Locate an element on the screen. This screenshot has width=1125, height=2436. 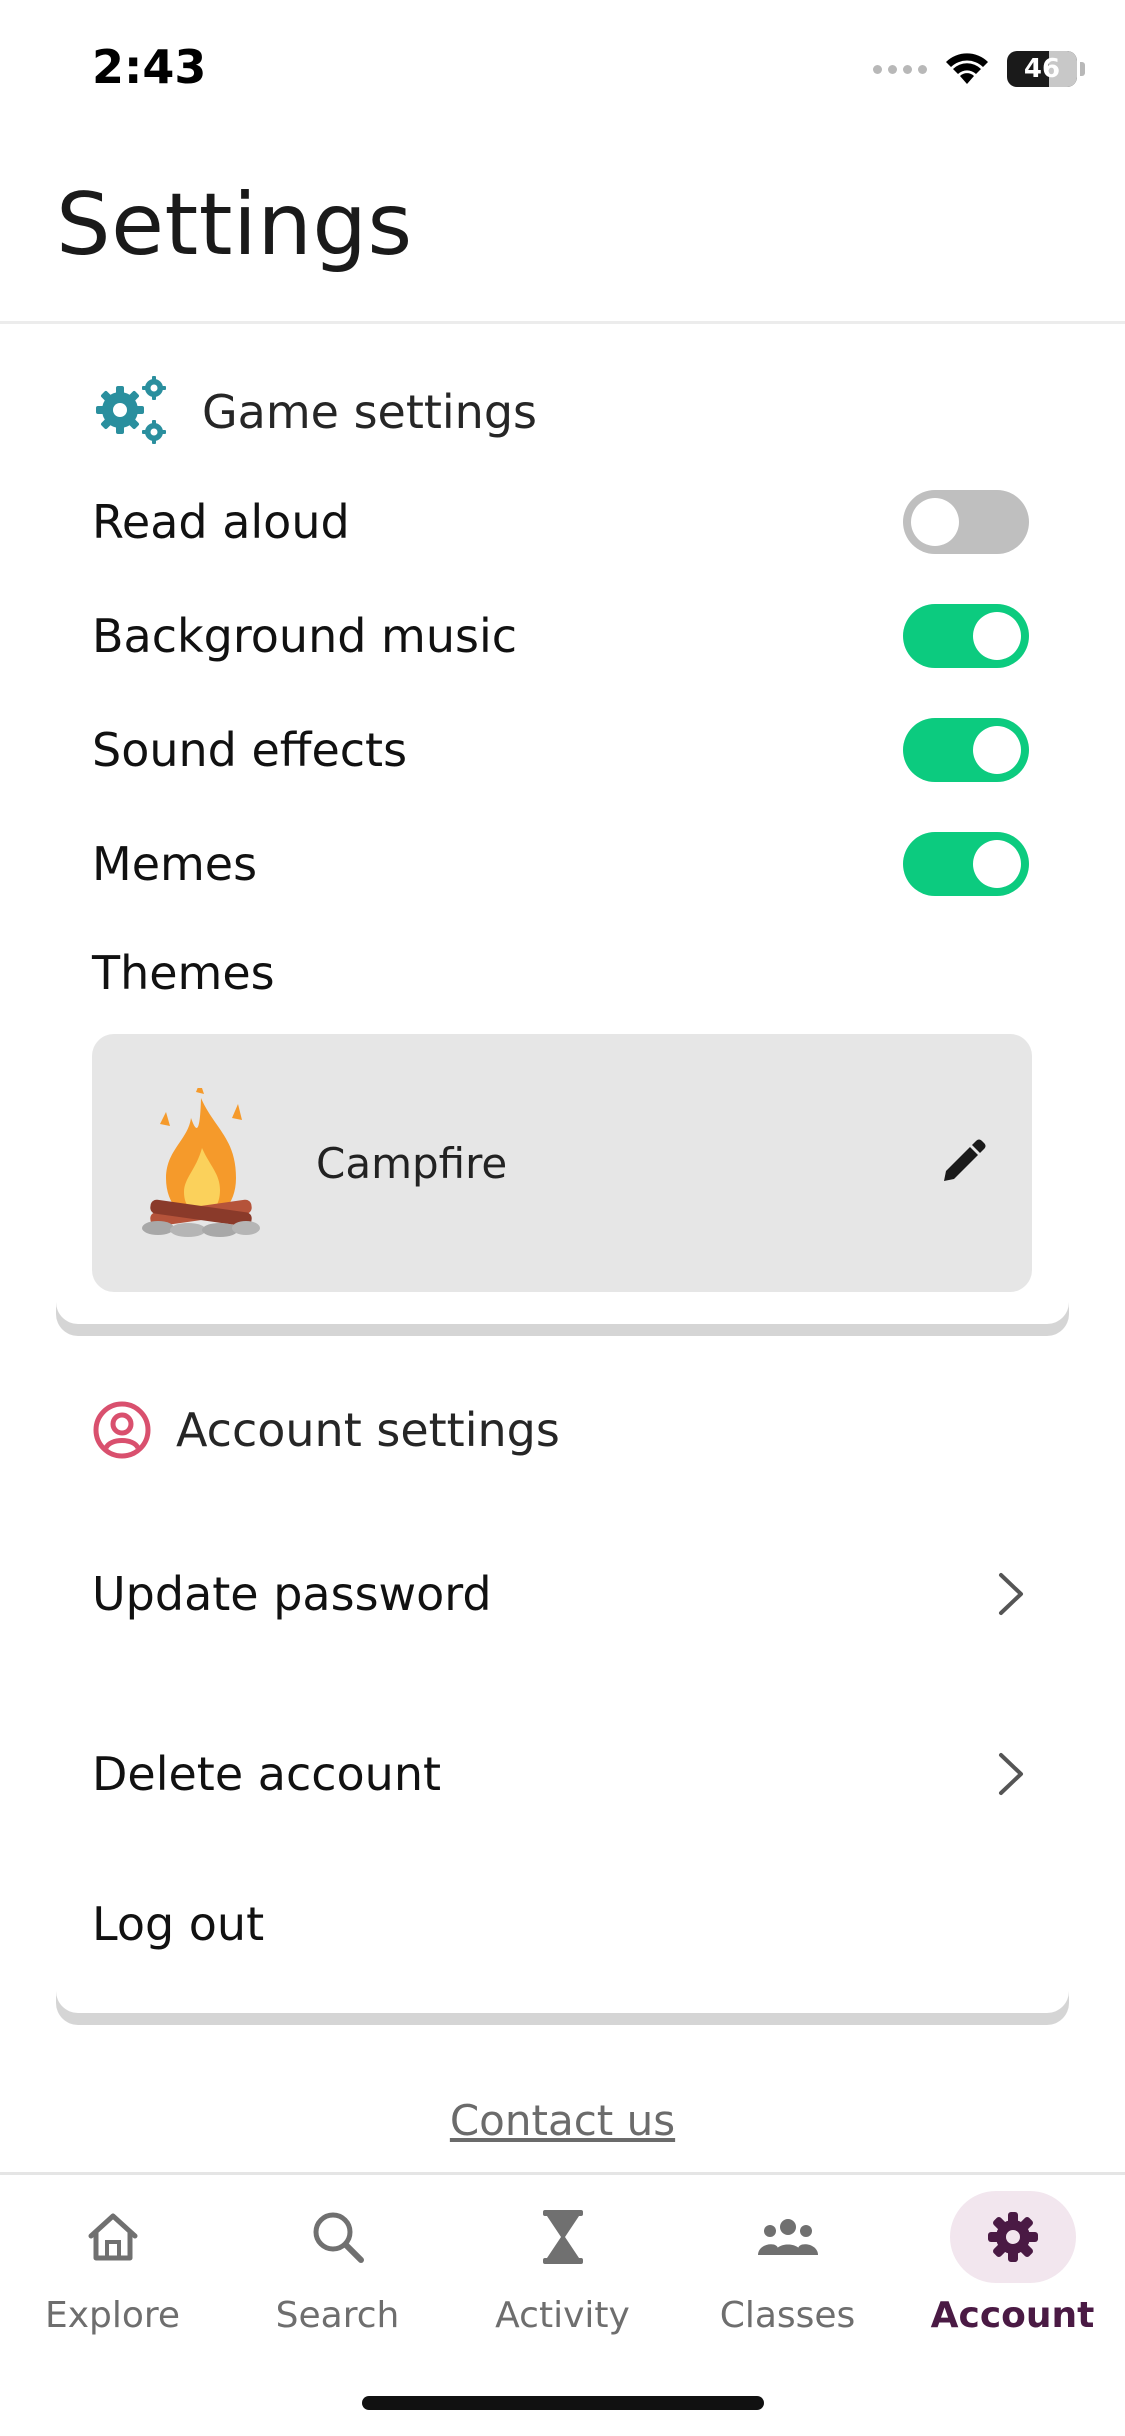
read-aloud-toggle is located at coordinates (966, 522).